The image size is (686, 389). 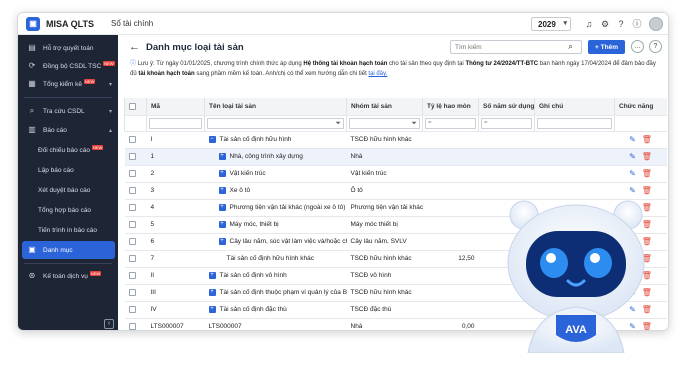 What do you see at coordinates (384, 242) in the screenshot?
I see `group-cell: Cây lâu năm, SVLV` at bounding box center [384, 242].